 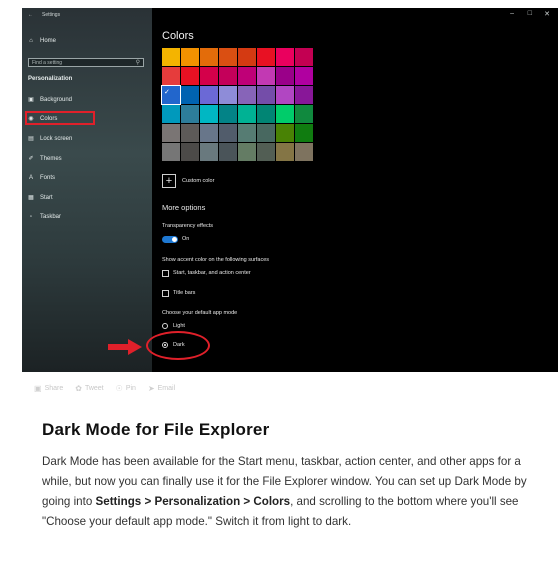 I want to click on start-taskbar-label: Start, taskbar, and action center, so click(x=212, y=273).